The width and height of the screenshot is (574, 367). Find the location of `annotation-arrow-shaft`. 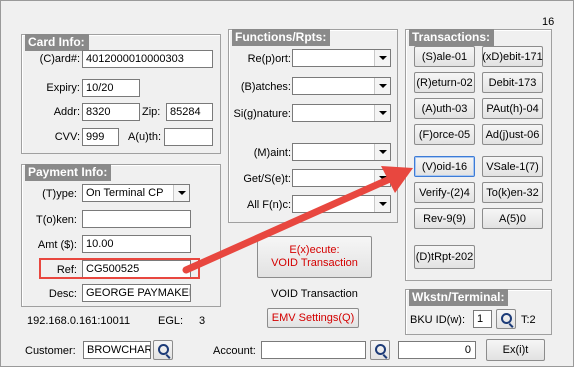

annotation-arrow-shaft is located at coordinates (289, 224).